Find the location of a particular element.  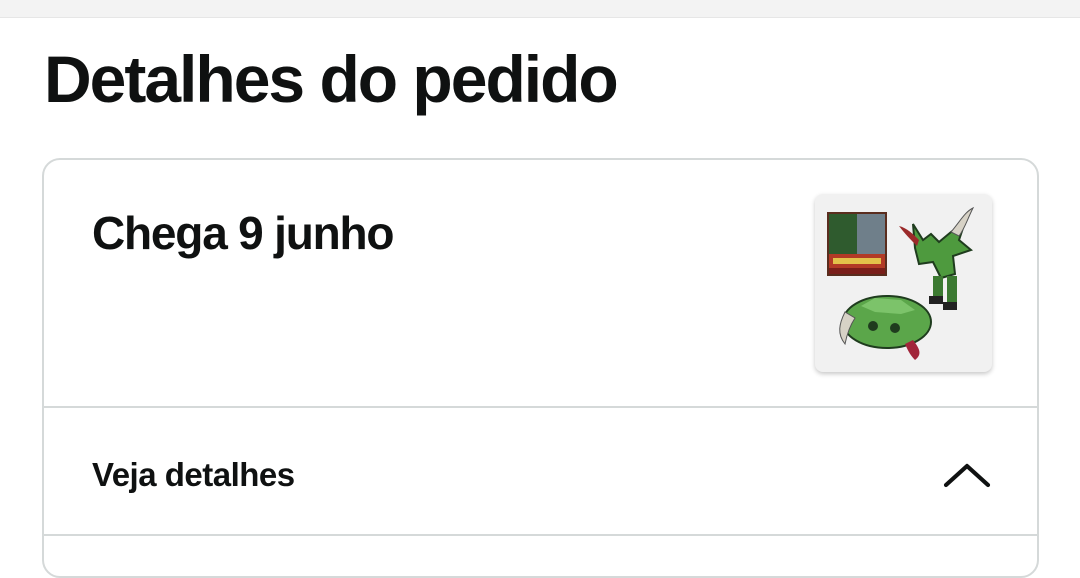

transformers-toy-product-icon is located at coordinates (901, 283).